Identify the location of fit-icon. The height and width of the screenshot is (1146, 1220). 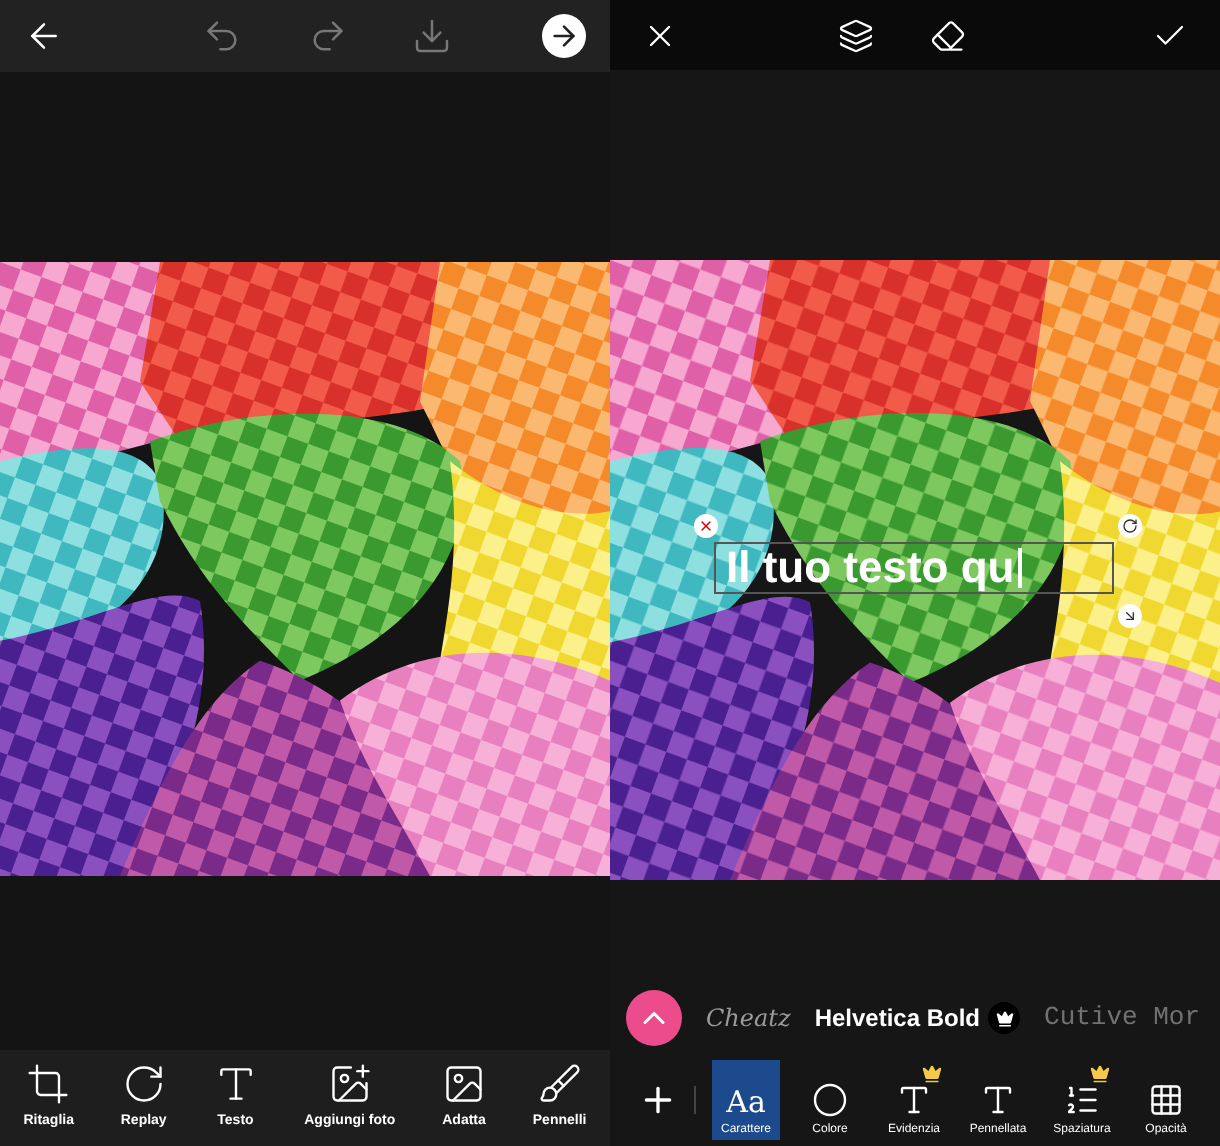
(464, 1084).